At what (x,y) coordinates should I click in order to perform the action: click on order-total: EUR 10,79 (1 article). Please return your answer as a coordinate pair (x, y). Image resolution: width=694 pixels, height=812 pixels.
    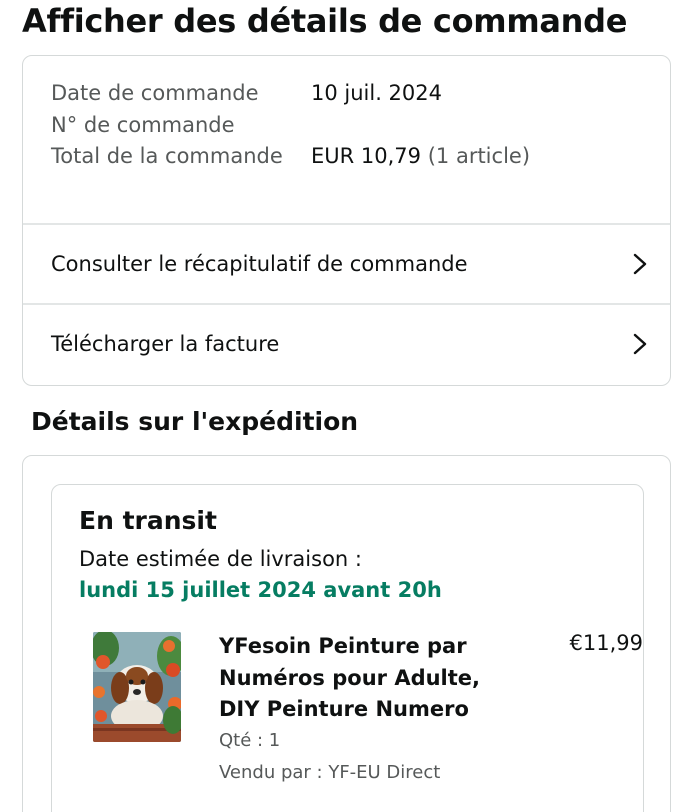
    Looking at the image, I should click on (420, 157).